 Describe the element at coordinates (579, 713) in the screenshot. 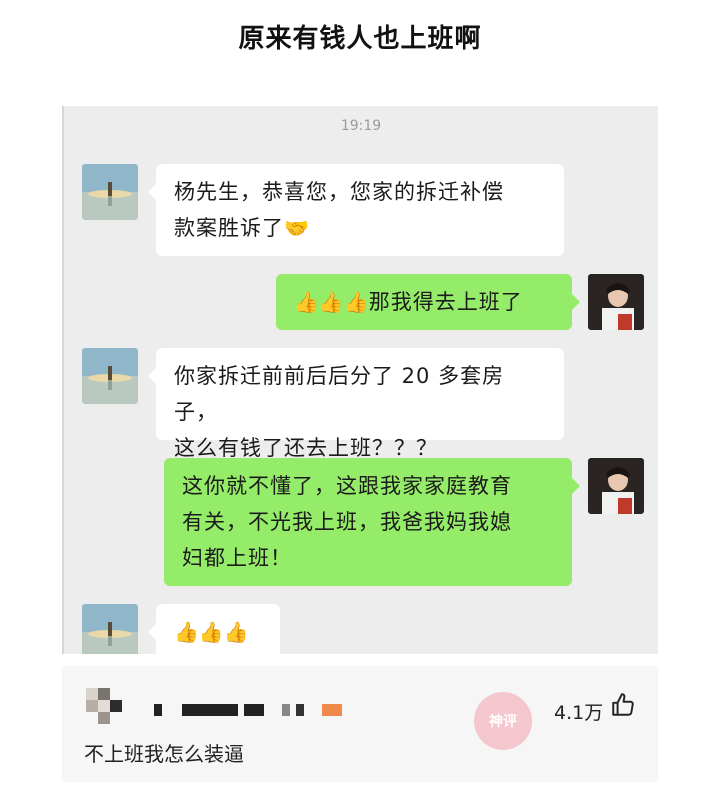

I see `like-count: 4.1万` at that location.